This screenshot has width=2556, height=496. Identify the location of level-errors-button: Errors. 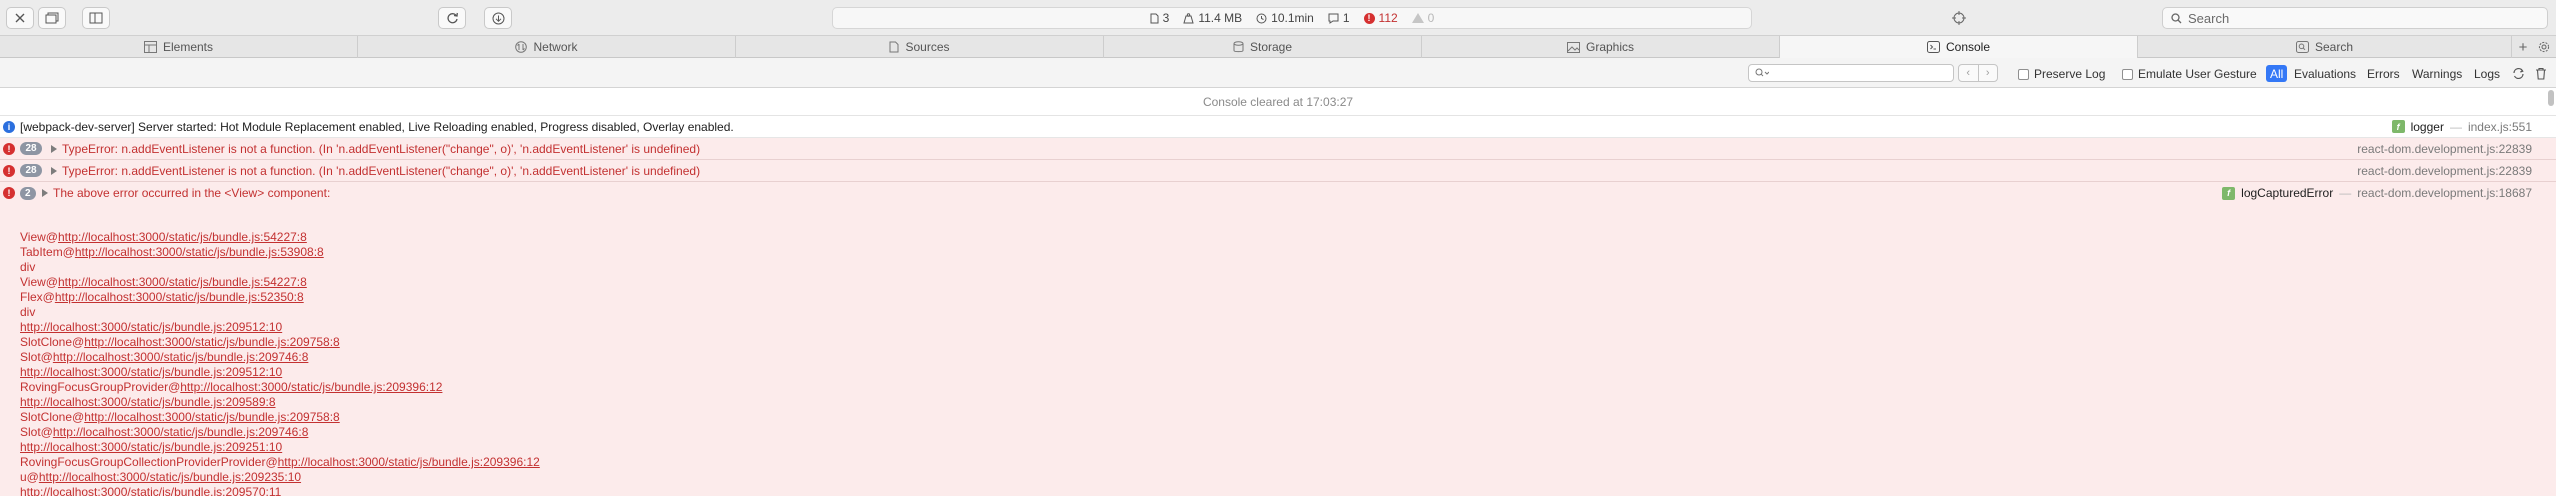
(2383, 73).